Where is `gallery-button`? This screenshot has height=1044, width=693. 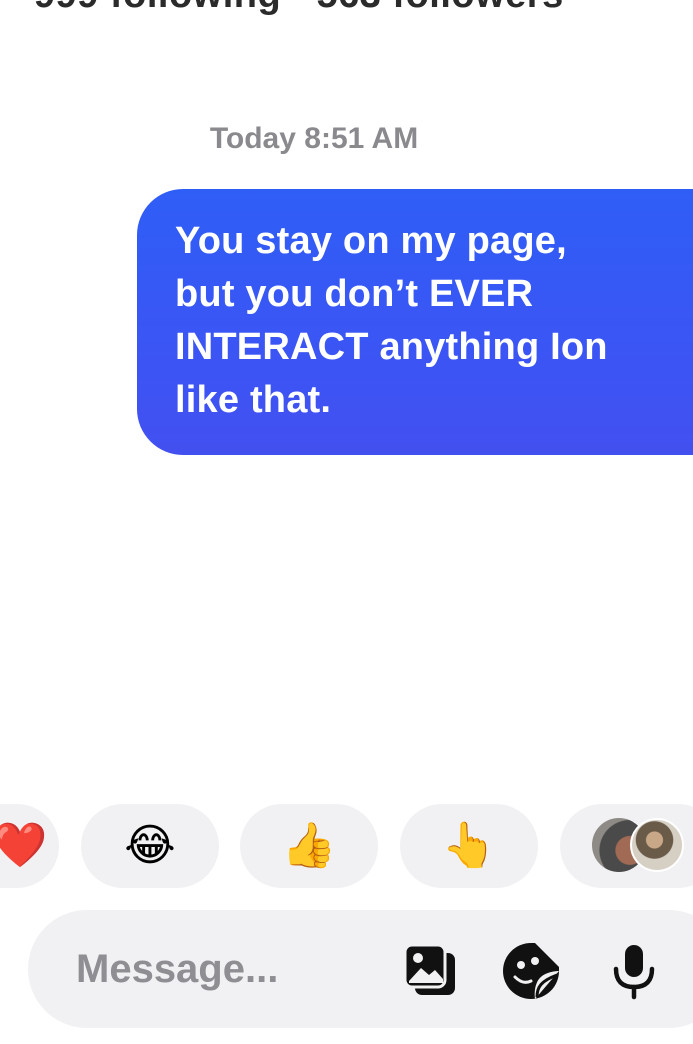
gallery-button is located at coordinates (431, 971).